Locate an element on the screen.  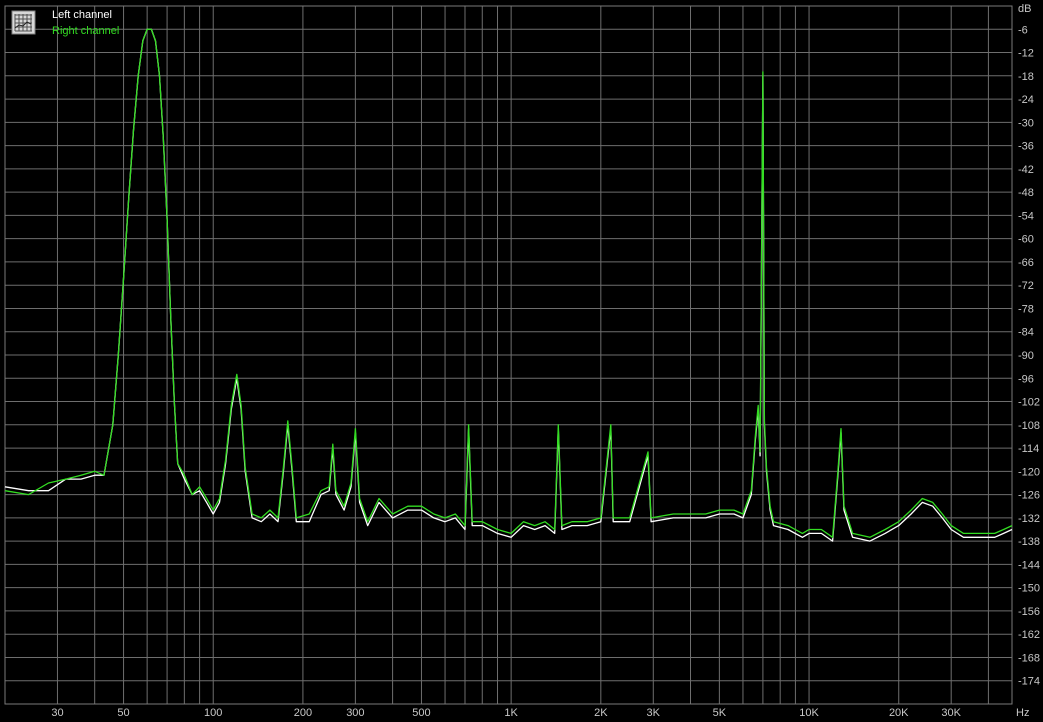
x-tick-label: 5K is located at coordinates (720, 713).